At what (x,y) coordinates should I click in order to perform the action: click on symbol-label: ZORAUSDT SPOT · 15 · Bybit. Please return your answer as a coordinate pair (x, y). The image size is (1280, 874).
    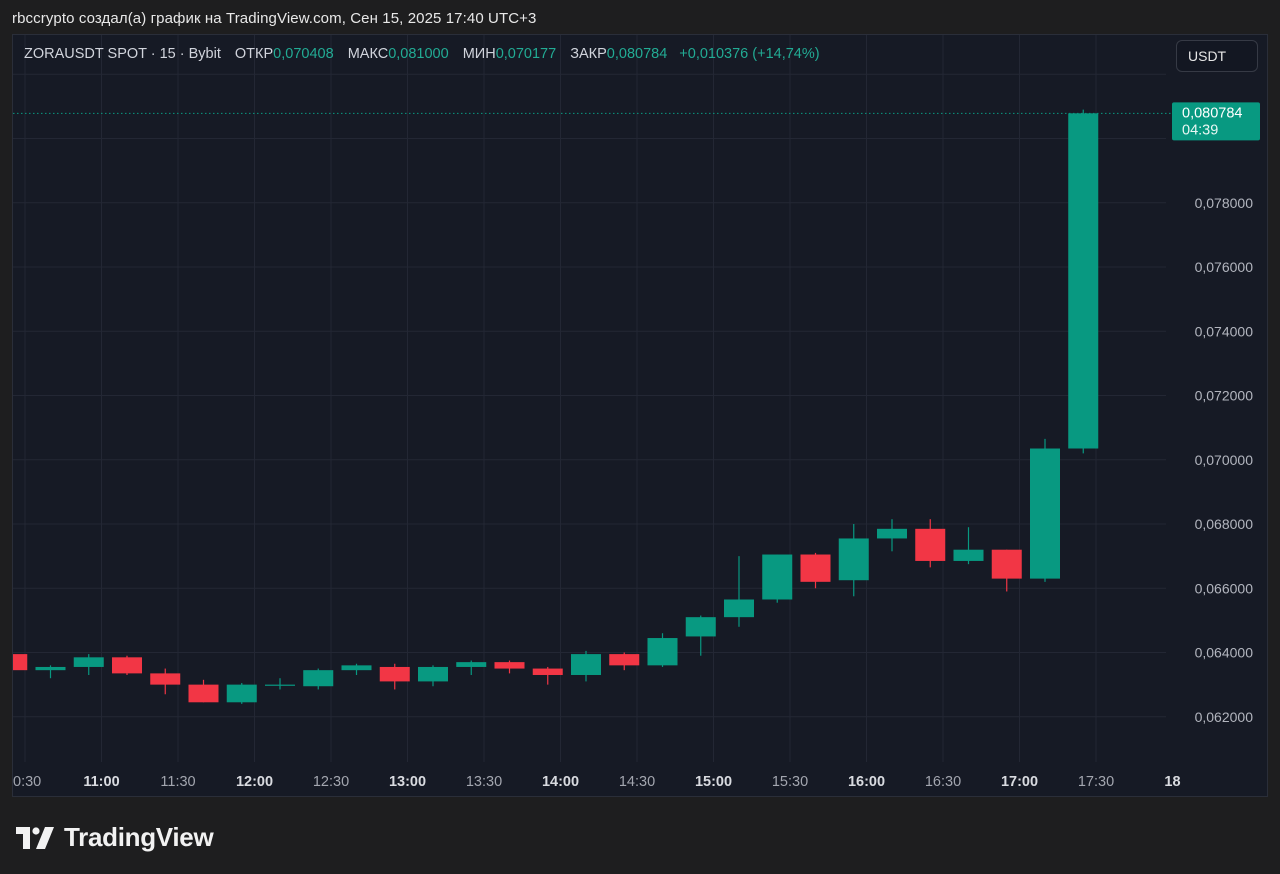
    Looking at the image, I should click on (122, 54).